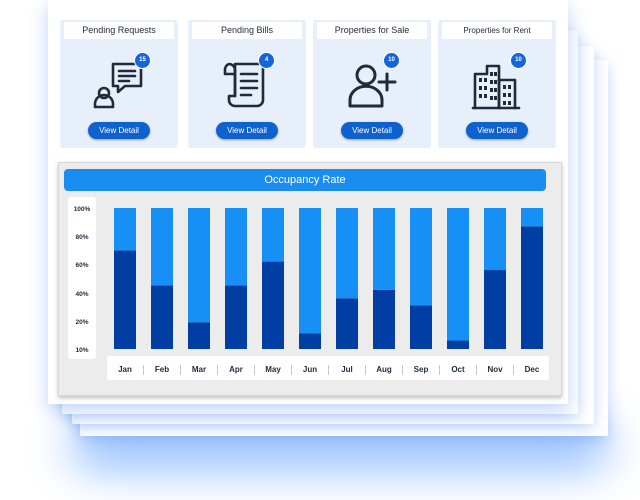  I want to click on x-tick-label: Sep, so click(421, 369).